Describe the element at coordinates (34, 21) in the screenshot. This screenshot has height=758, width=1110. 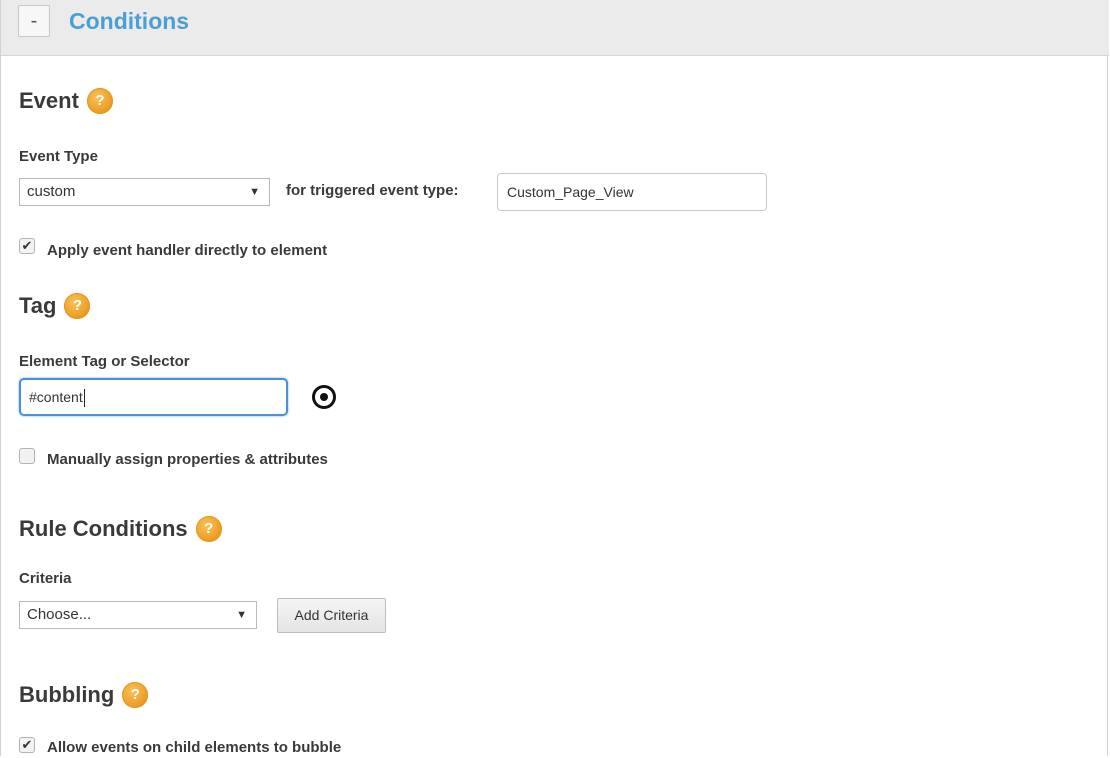
I see `collapse-button: -` at that location.